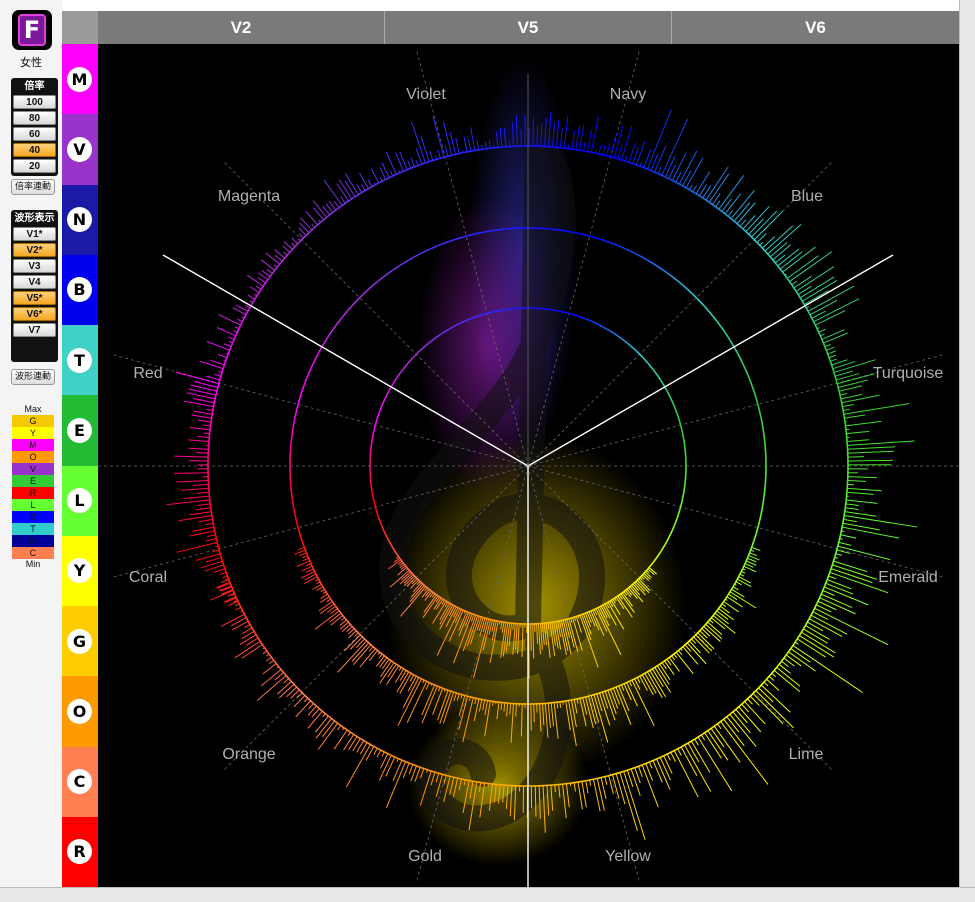 The image size is (975, 902). What do you see at coordinates (80, 149) in the screenshot?
I see `strip-band-v: V` at bounding box center [80, 149].